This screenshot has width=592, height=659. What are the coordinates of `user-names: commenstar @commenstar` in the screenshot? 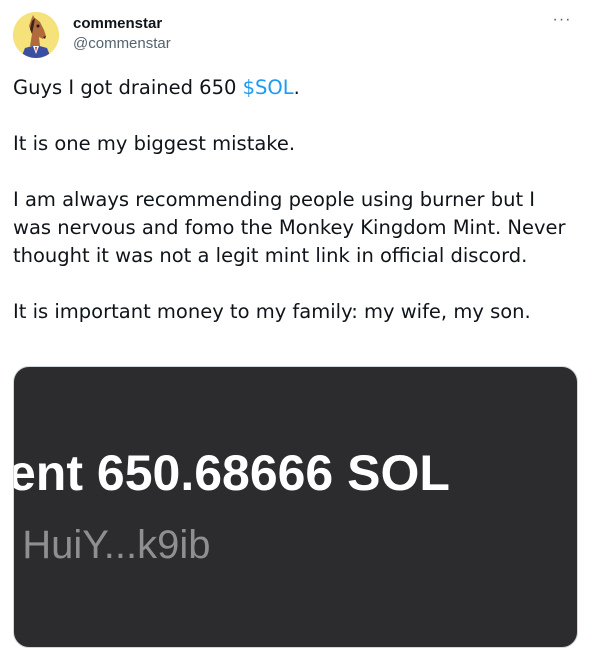 It's located at (122, 34).